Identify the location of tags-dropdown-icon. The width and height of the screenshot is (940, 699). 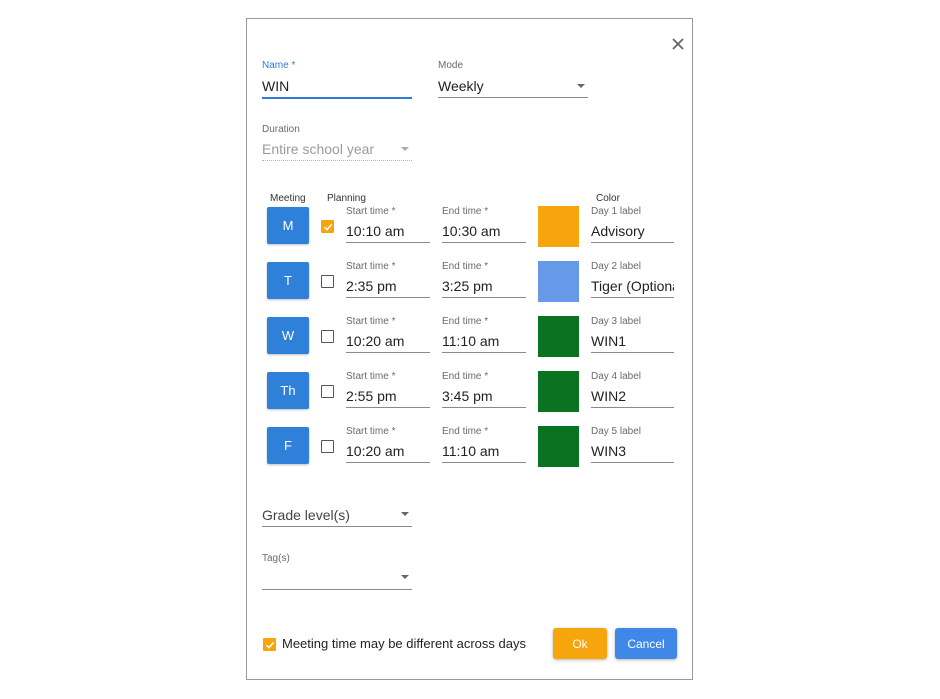
(405, 577).